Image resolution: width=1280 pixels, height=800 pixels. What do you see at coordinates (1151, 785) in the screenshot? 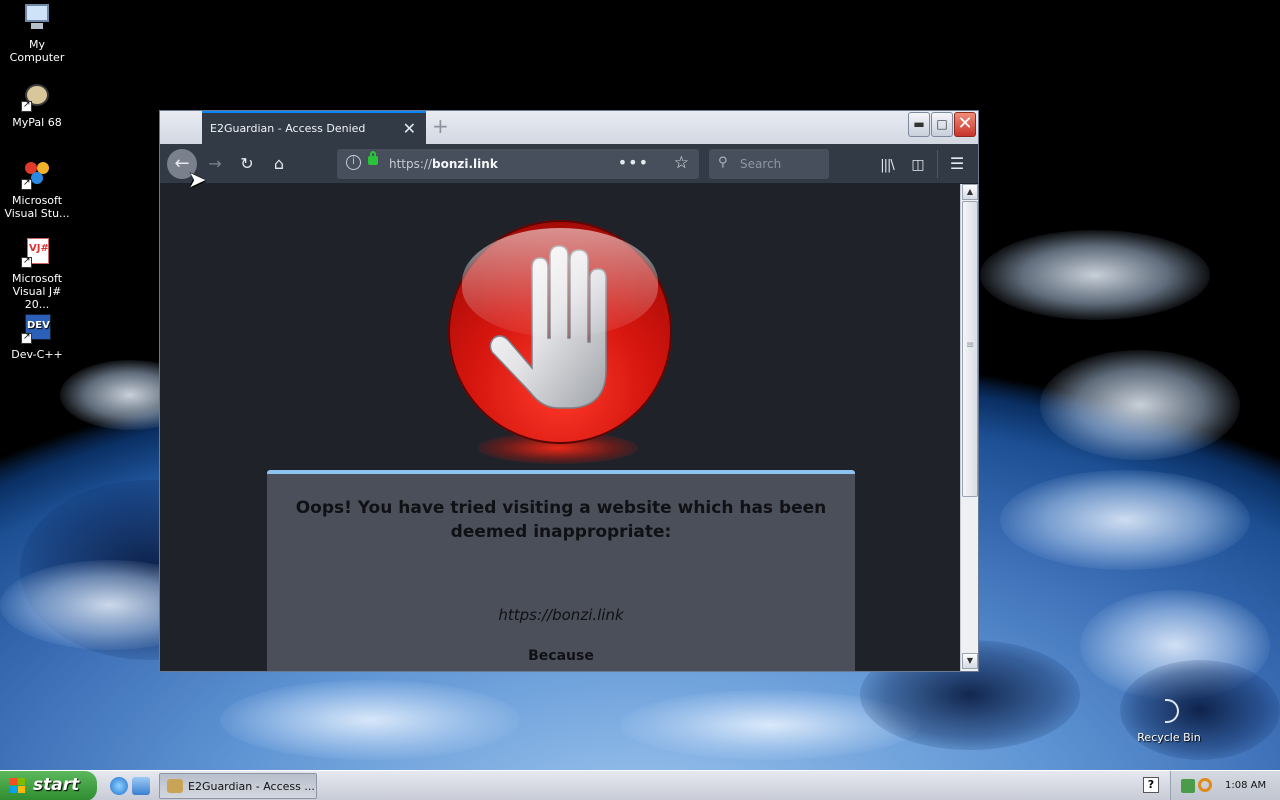
I see `help-icon: ?` at bounding box center [1151, 785].